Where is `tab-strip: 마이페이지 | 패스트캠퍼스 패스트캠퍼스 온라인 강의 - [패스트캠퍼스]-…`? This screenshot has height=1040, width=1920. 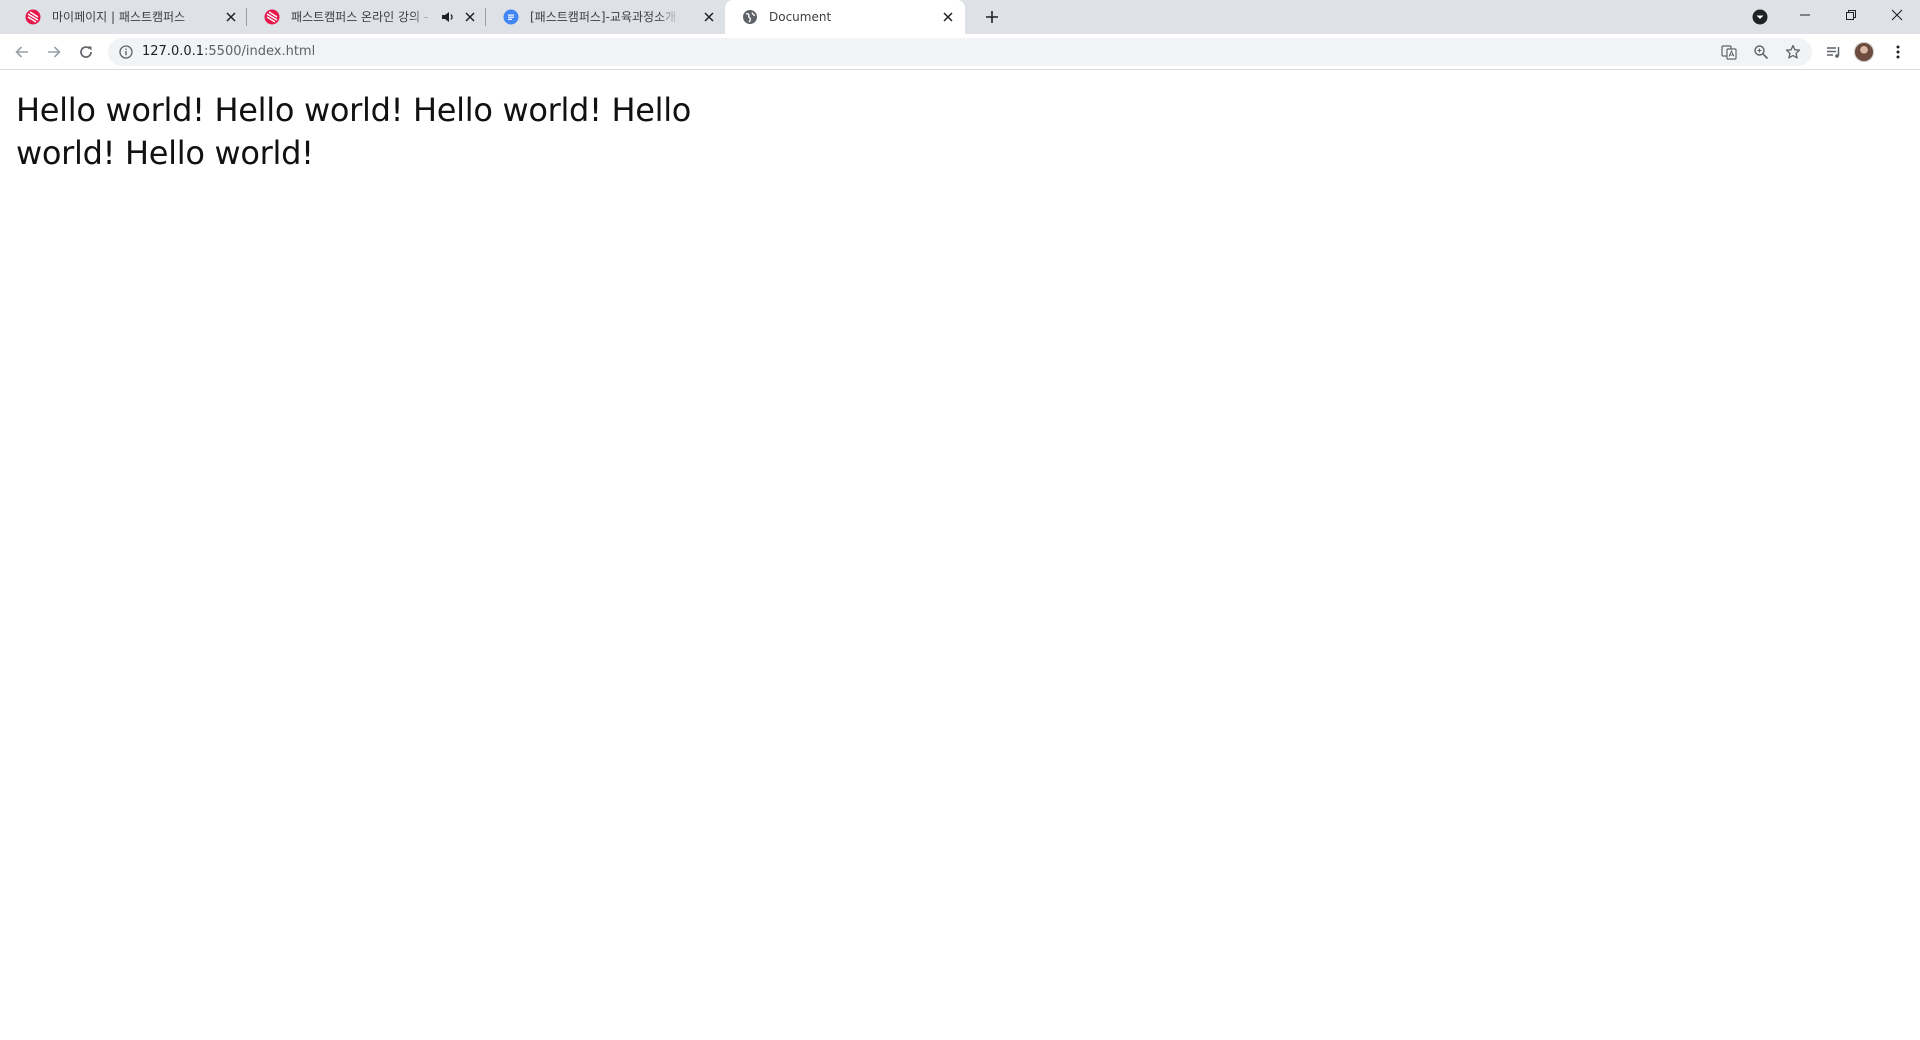 tab-strip: 마이페이지 | 패스트캠퍼스 패스트캠퍼스 온라인 강의 - [패스트캠퍼스]-… is located at coordinates (960, 17).